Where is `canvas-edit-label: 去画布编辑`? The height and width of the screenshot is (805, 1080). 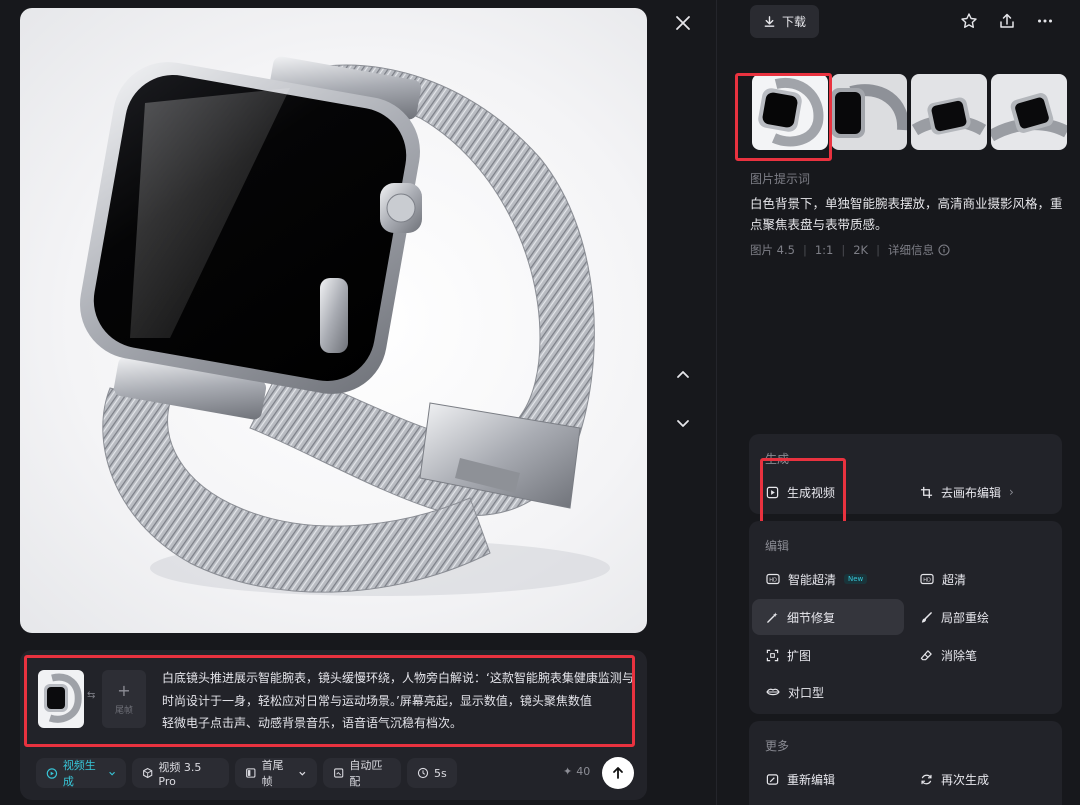 canvas-edit-label: 去画布编辑 is located at coordinates (971, 492).